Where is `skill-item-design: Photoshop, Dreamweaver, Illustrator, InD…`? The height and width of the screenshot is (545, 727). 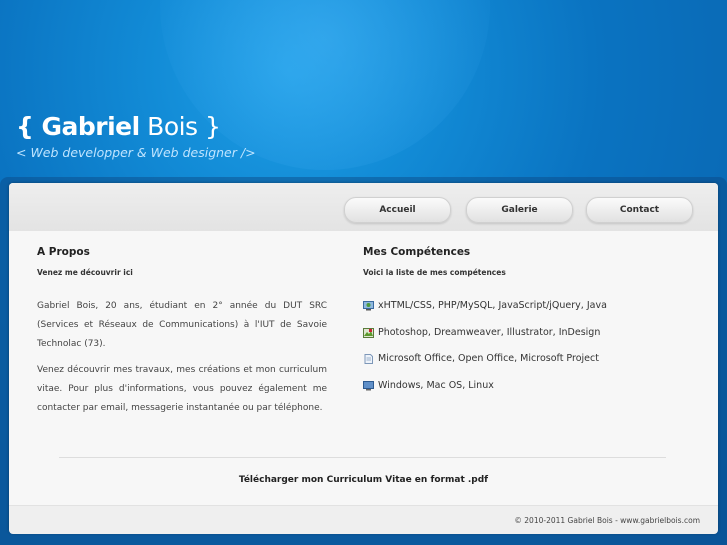
skill-item-design: Photoshop, Dreamweaver, Illustrator, InD… is located at coordinates (481, 332).